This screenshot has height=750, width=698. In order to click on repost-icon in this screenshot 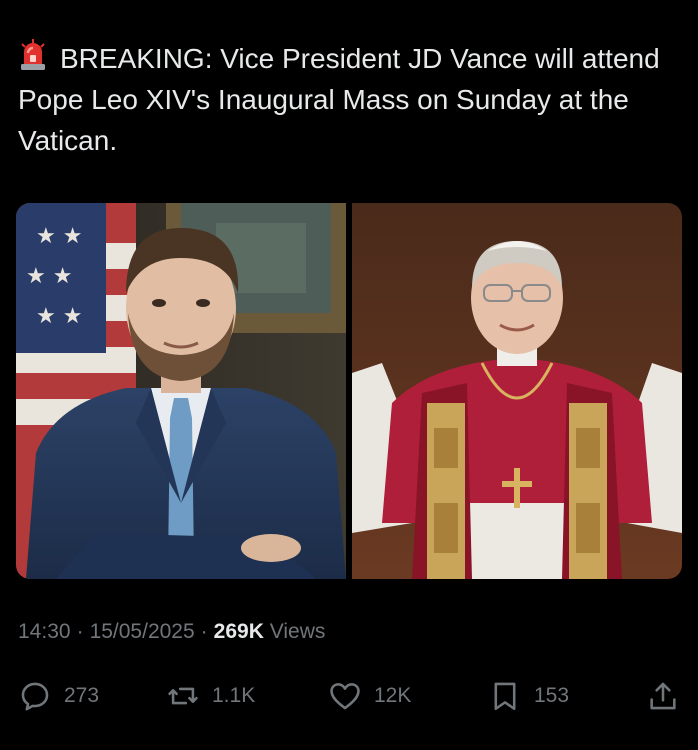, I will do `click(183, 696)`.